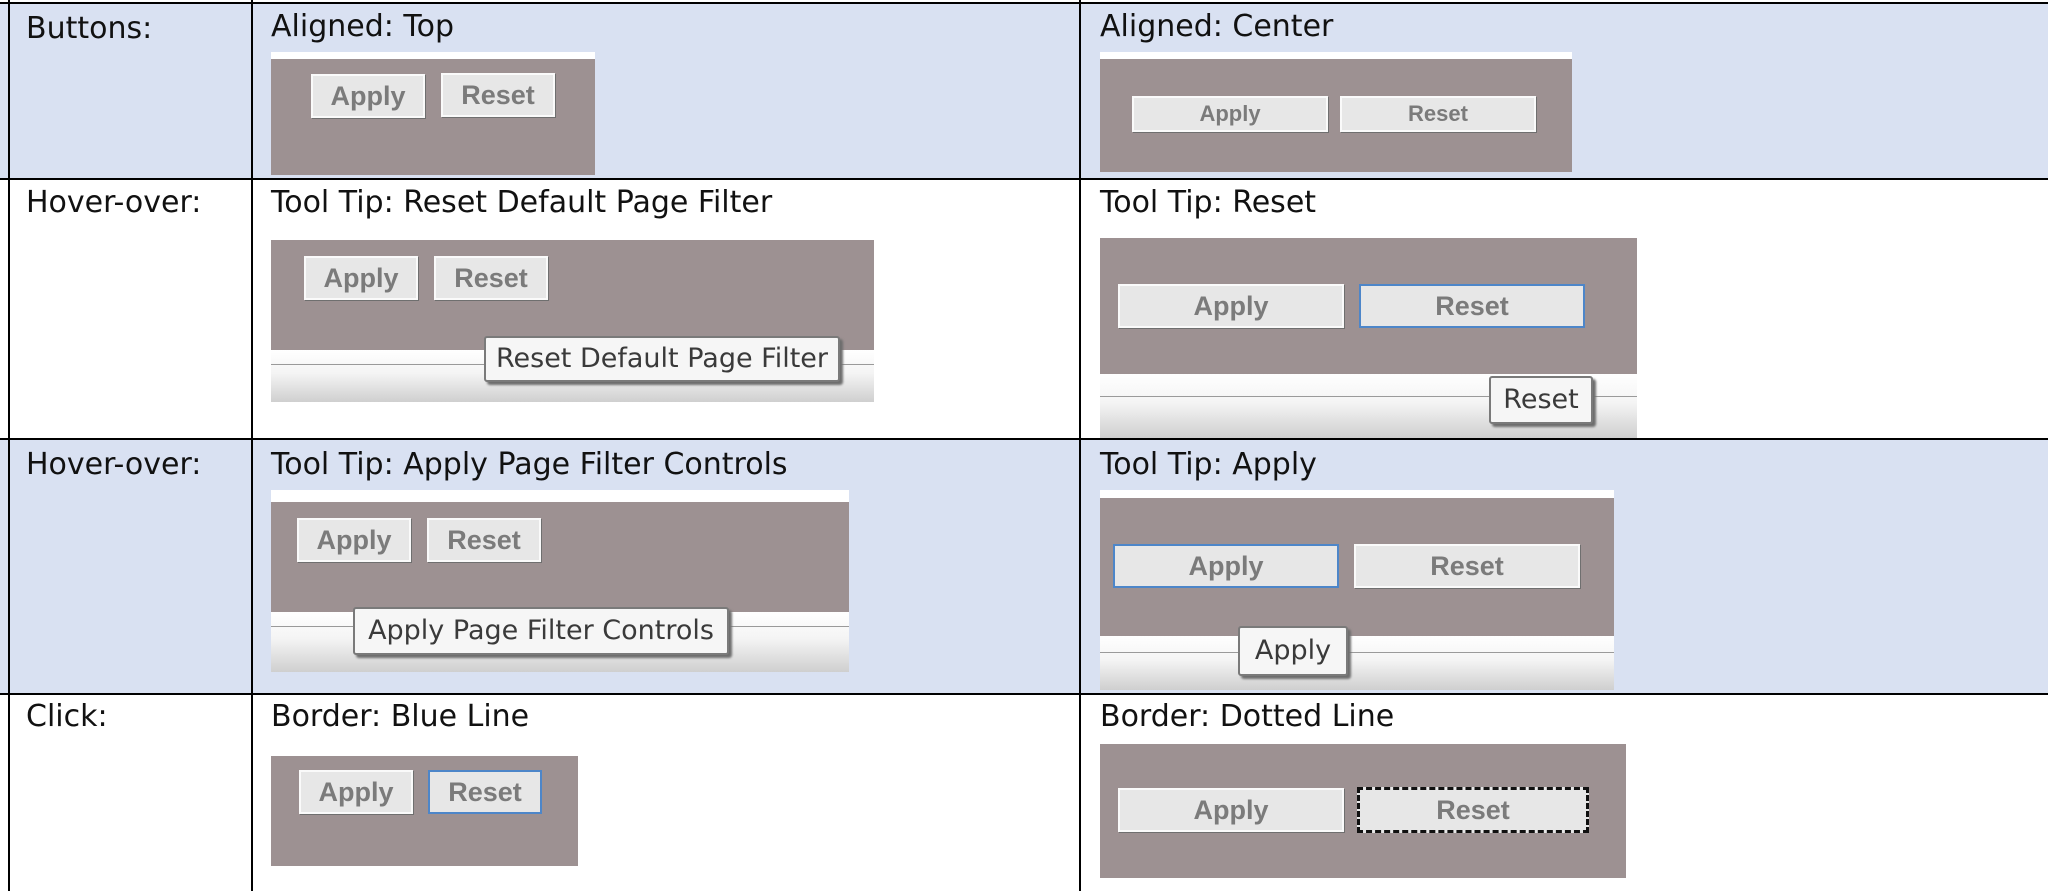 This screenshot has width=2048, height=891. What do you see at coordinates (1541, 400) in the screenshot?
I see `tooltip-reset: Reset` at bounding box center [1541, 400].